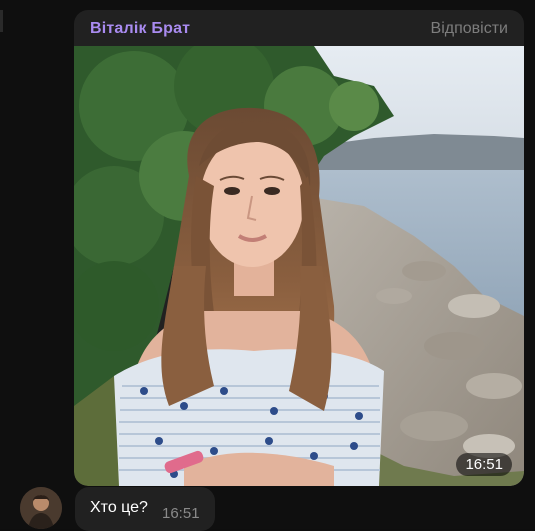  I want to click on reply-button: Відповісти, so click(469, 29).